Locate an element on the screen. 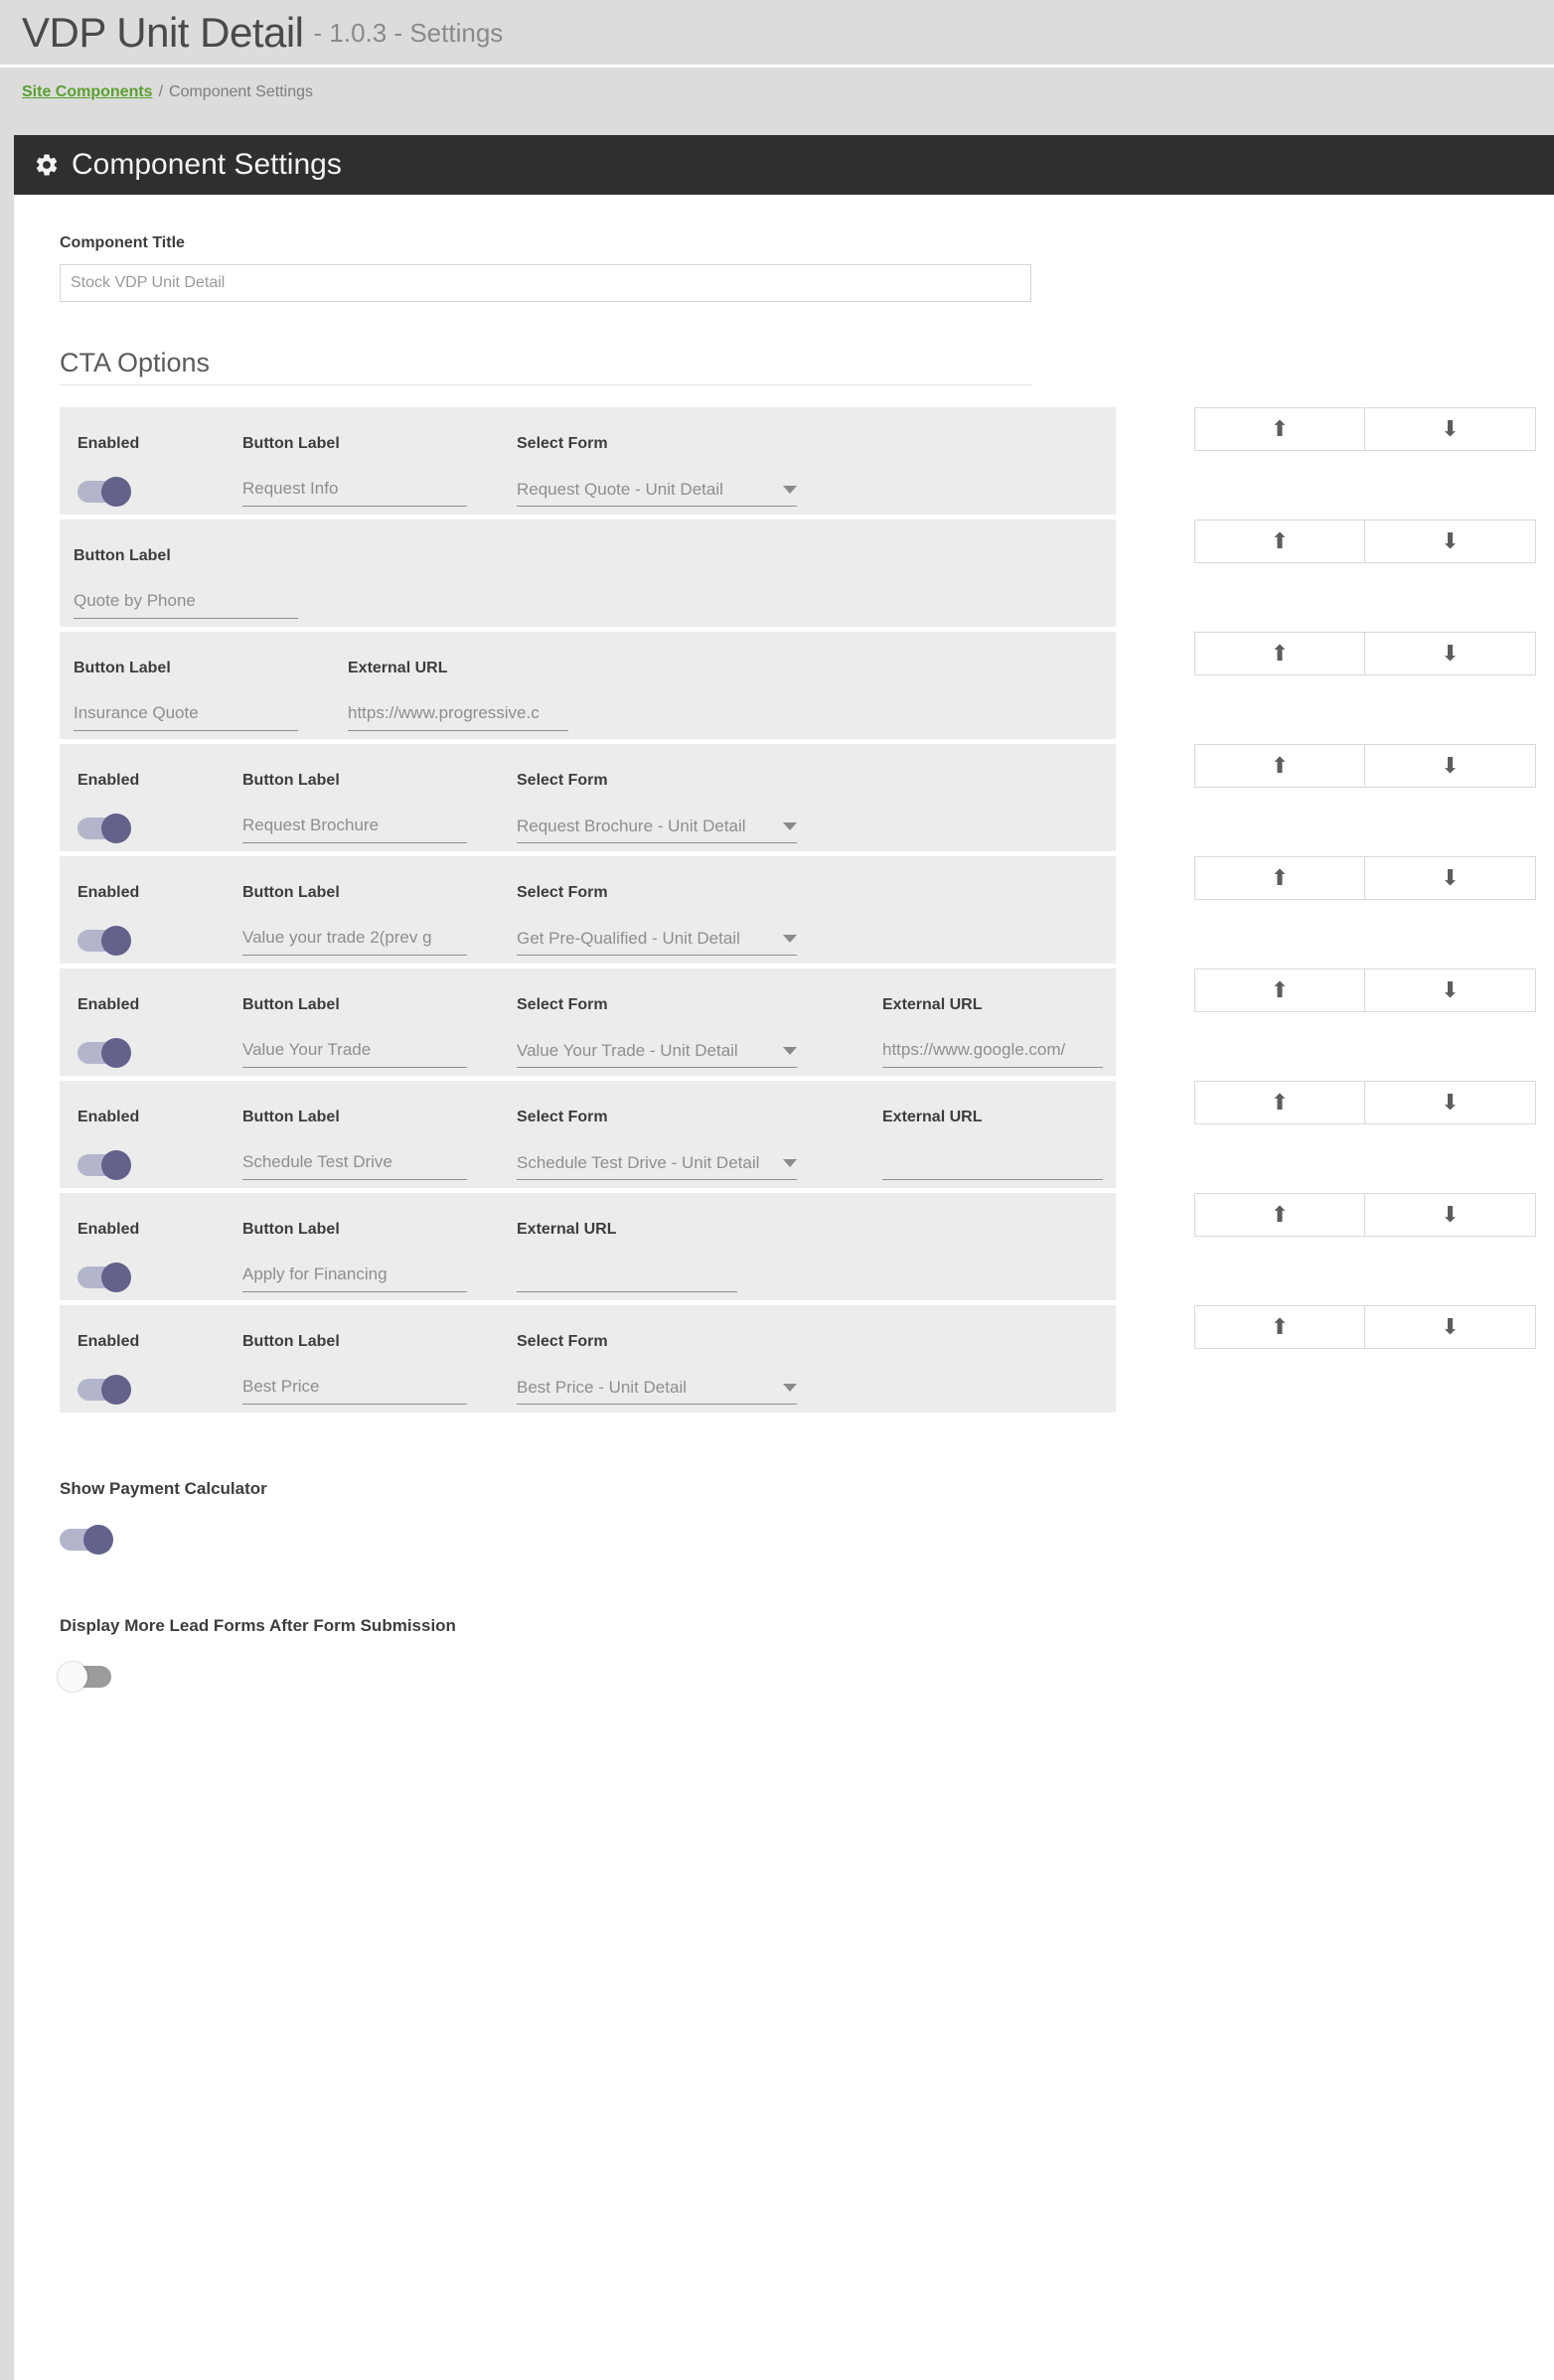 The image size is (1554, 2380). cta-button-label-input: Insurance Quote is located at coordinates (186, 717).